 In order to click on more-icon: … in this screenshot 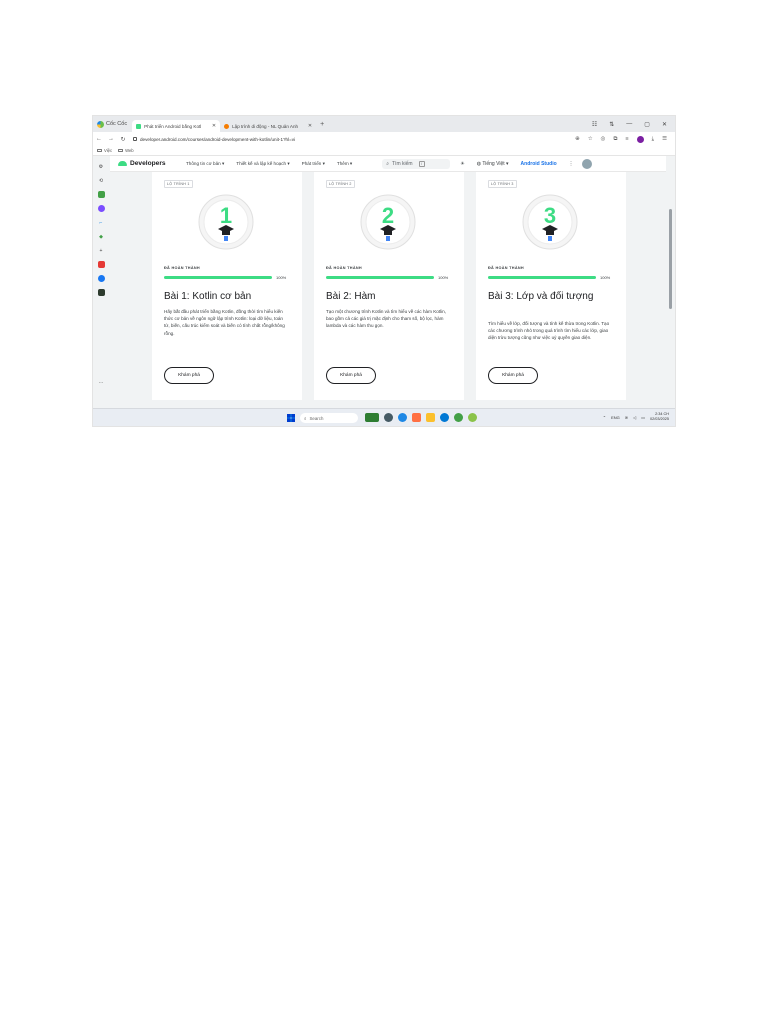, I will do `click(101, 381)`.